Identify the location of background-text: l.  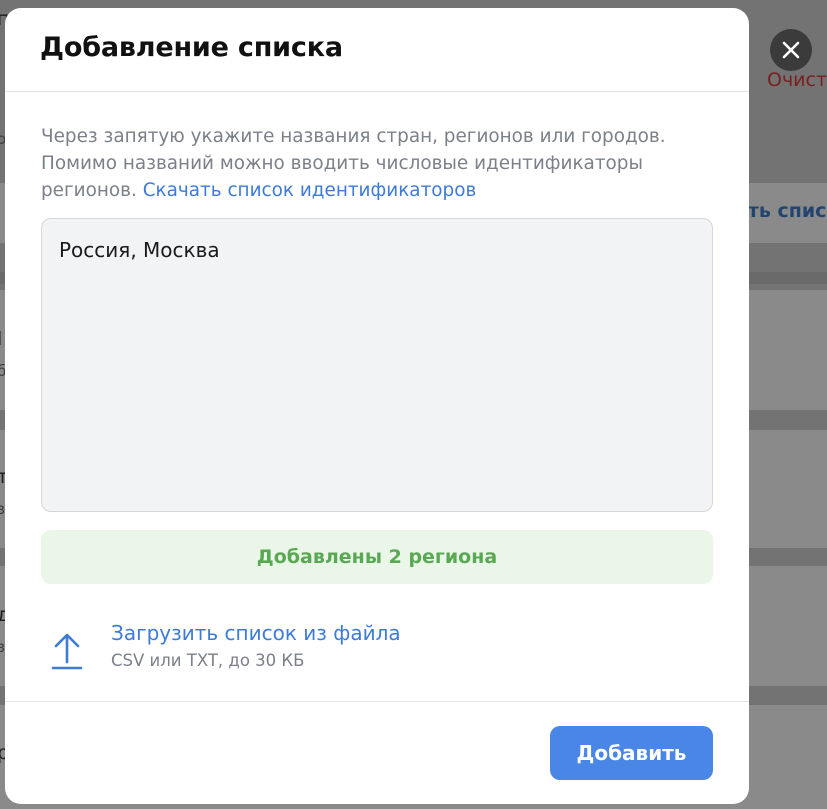
(1, 339).